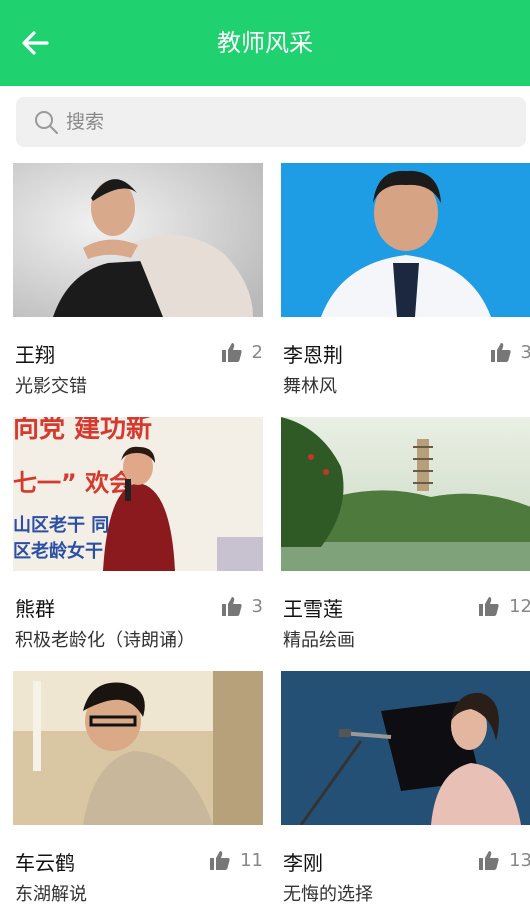 The image size is (530, 920). Describe the element at coordinates (519, 606) in the screenshot. I see `like-count-value: 12` at that location.